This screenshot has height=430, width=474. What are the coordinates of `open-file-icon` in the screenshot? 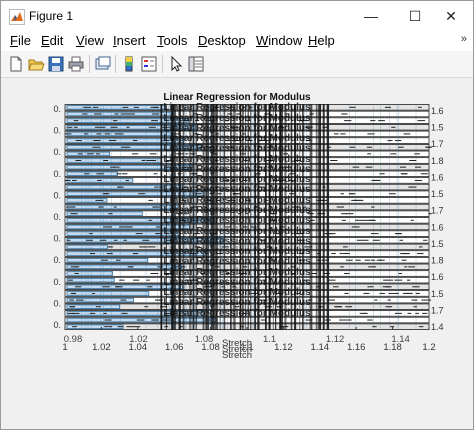 It's located at (36, 64).